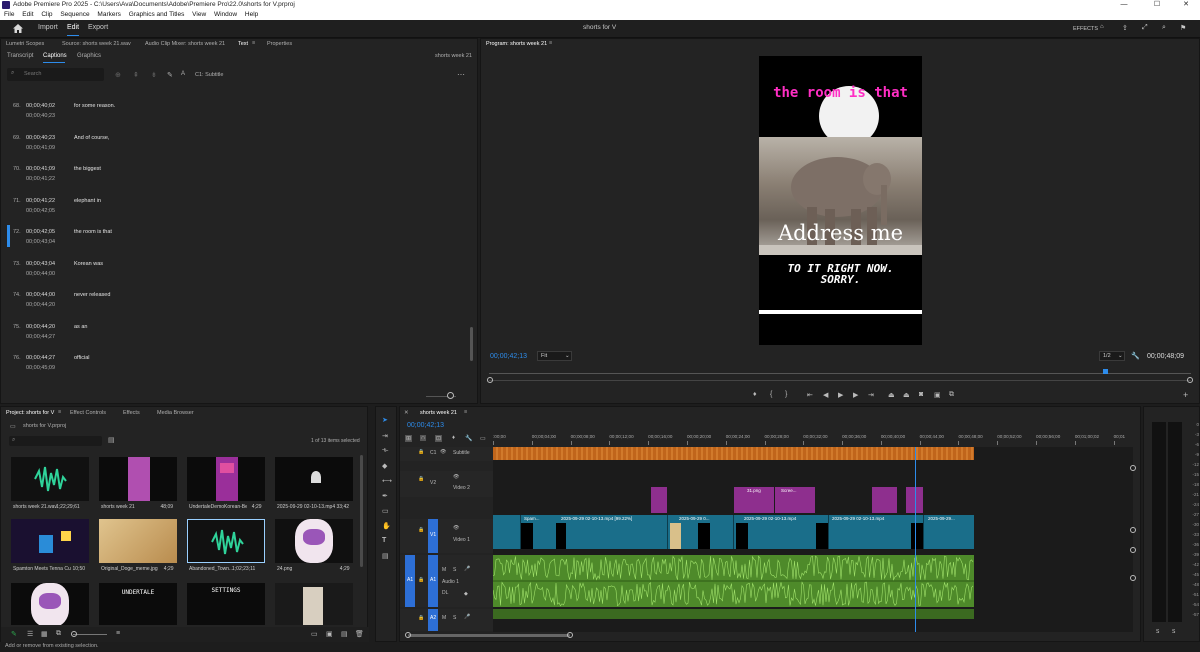  I want to click on pencil-icon: ✎, so click(170, 75).